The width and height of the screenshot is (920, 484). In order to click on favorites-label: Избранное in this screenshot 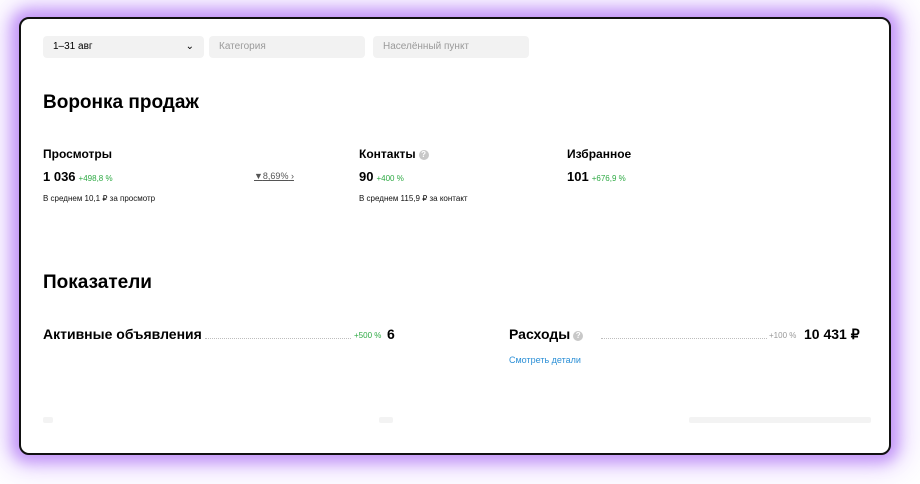, I will do `click(599, 154)`.